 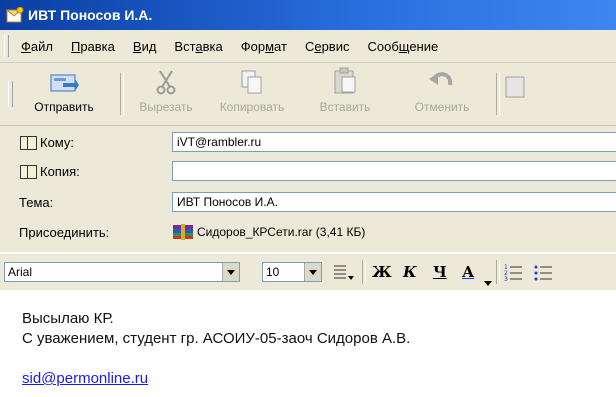 What do you see at coordinates (440, 272) in the screenshot?
I see `underline-button: Ч` at bounding box center [440, 272].